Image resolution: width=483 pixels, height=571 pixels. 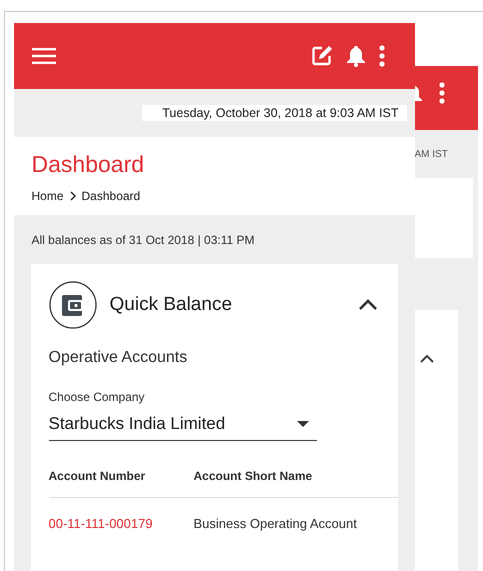 I want to click on company-select: Starbucks India Limited, so click(x=182, y=422).